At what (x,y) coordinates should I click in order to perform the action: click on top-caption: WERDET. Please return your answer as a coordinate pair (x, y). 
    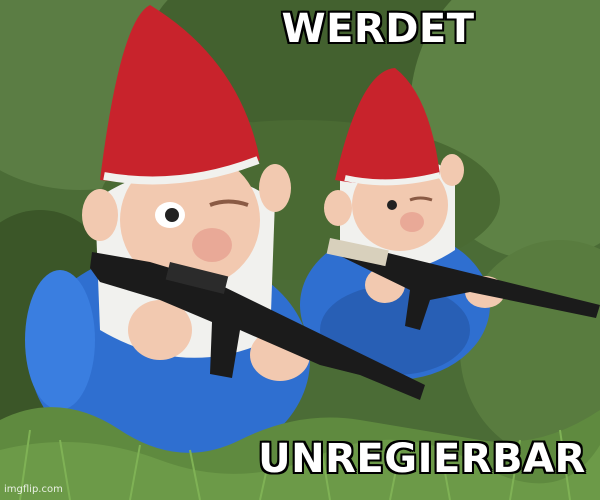
    Looking at the image, I should click on (378, 29).